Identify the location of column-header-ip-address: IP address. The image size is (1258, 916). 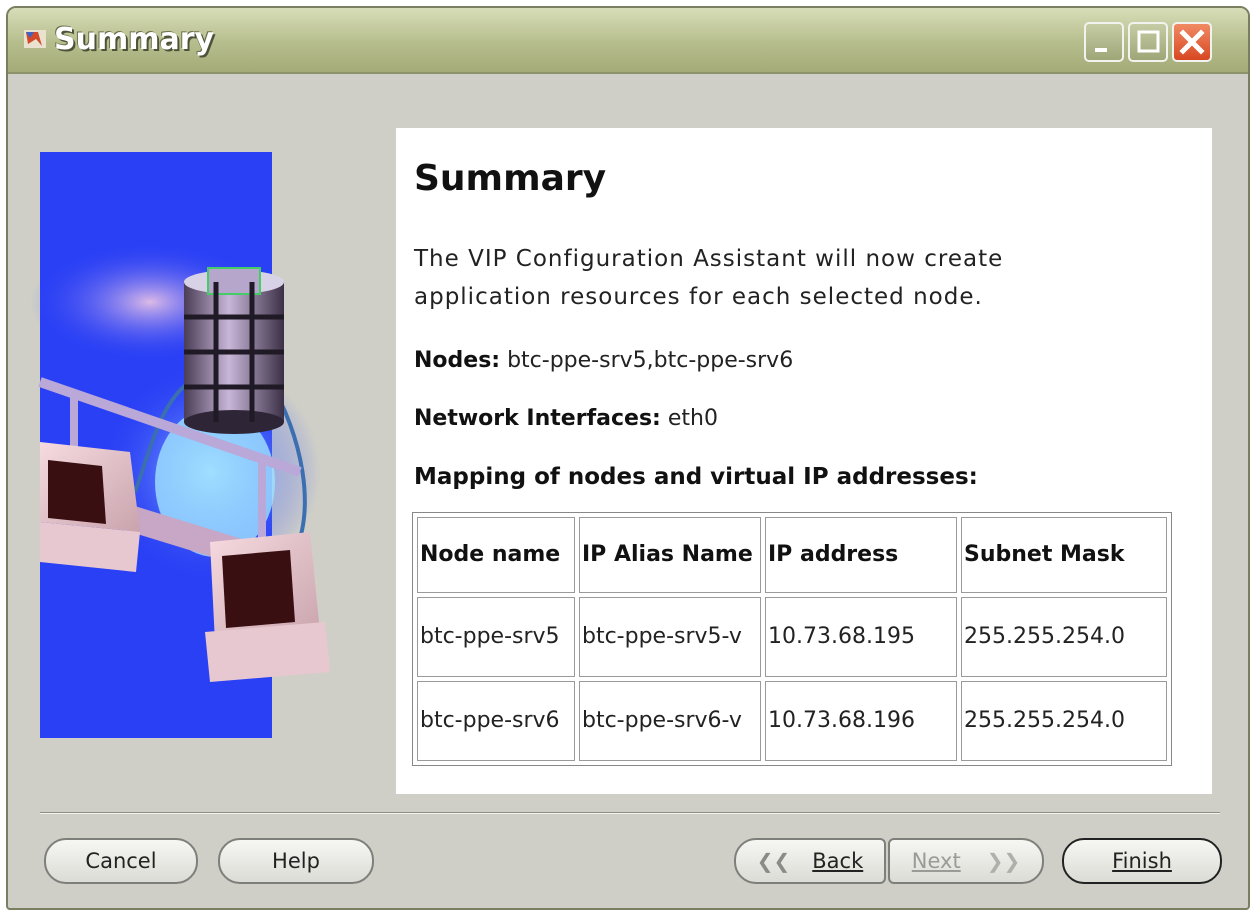
(861, 555).